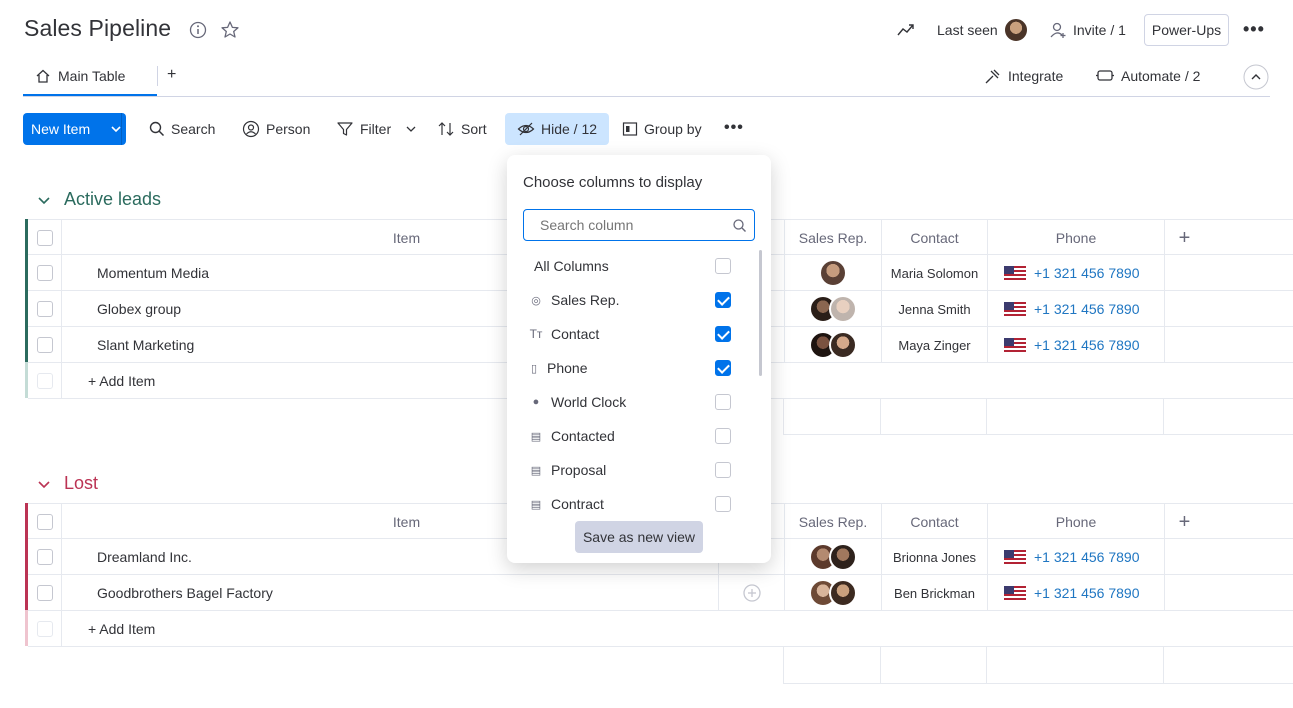  I want to click on column-option-world-clock: ● World Clock, so click(631, 402).